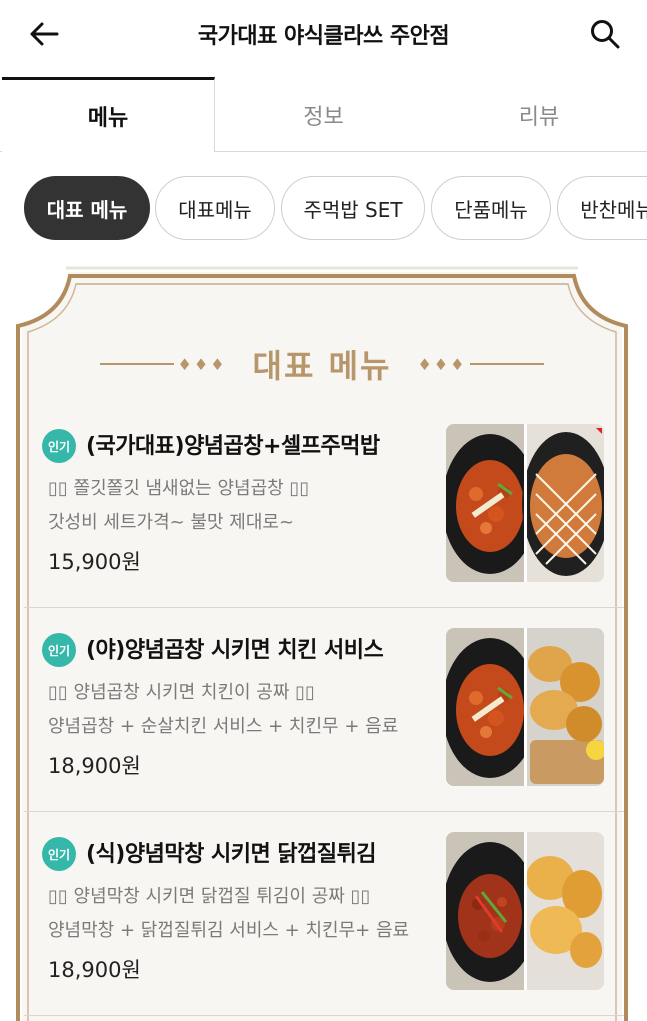 The height and width of the screenshot is (1021, 647). I want to click on tab-bar: 메뉴 정보 리뷰, so click(323, 114).